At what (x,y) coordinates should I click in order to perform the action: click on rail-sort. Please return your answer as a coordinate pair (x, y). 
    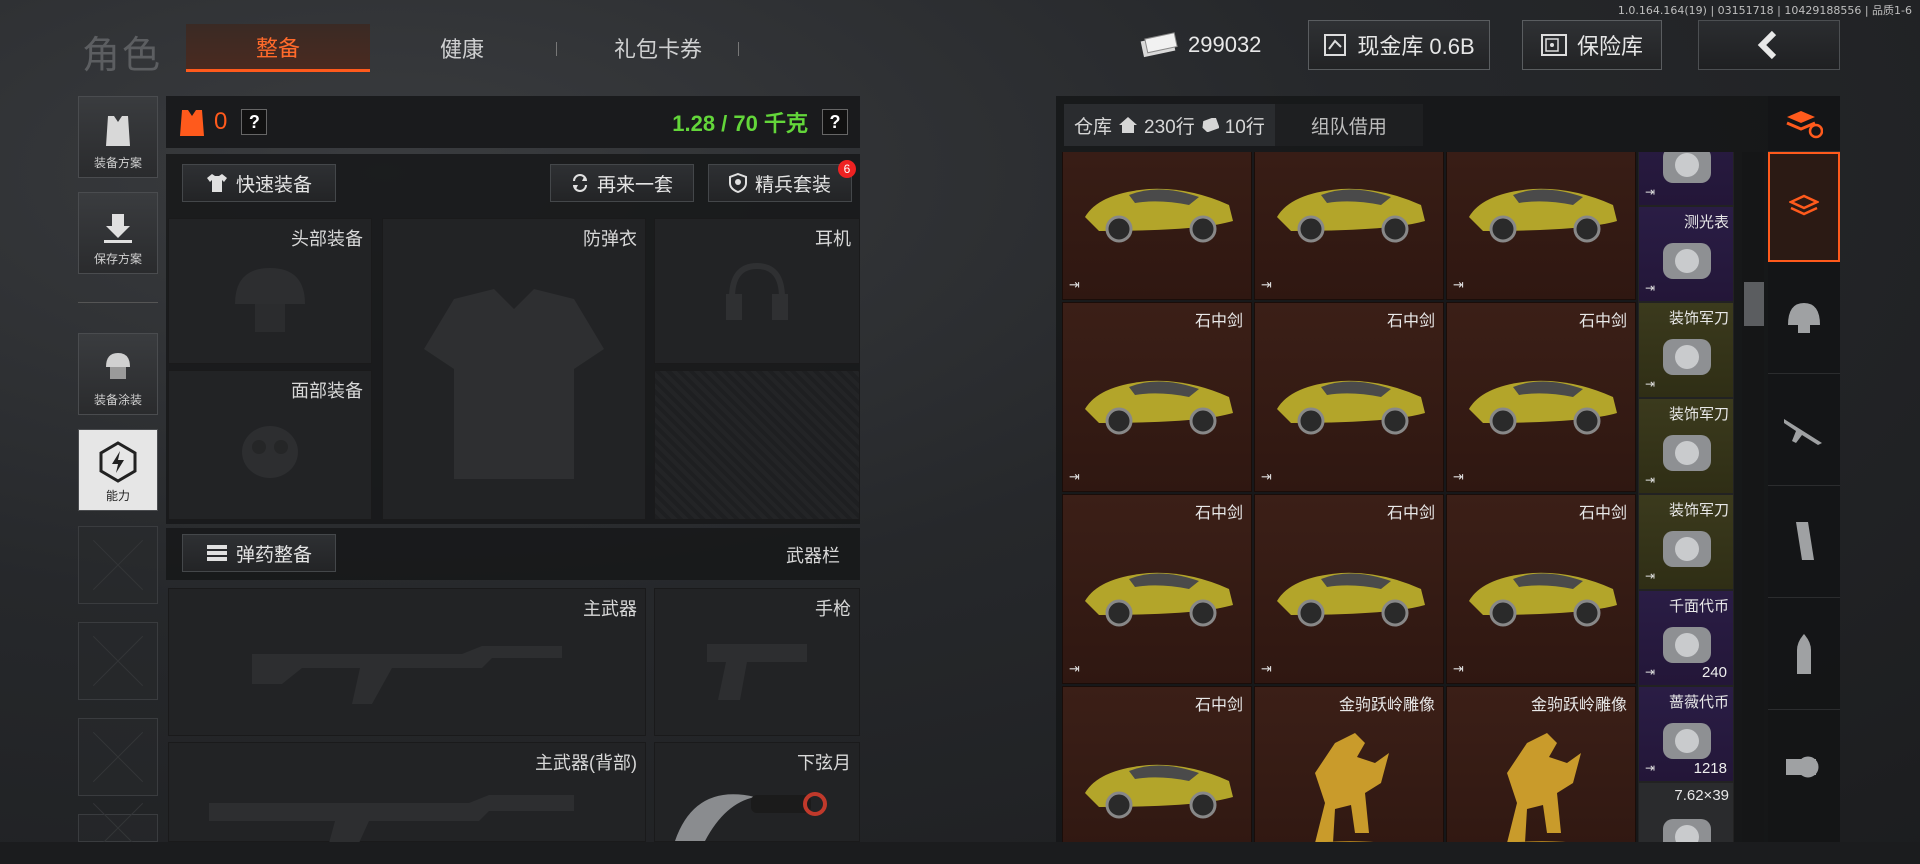
    Looking at the image, I should click on (1804, 124).